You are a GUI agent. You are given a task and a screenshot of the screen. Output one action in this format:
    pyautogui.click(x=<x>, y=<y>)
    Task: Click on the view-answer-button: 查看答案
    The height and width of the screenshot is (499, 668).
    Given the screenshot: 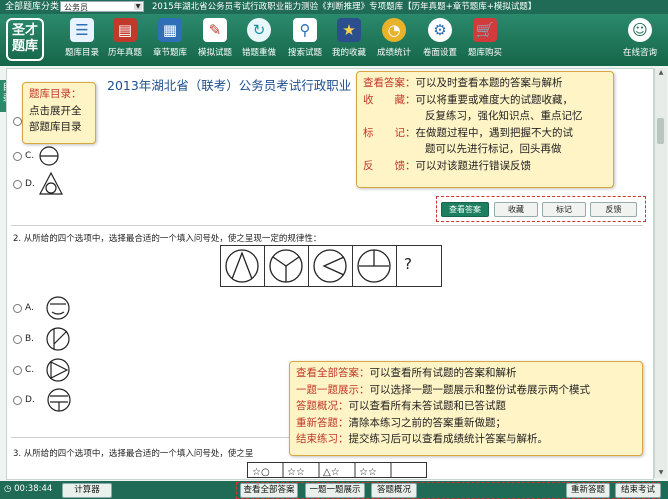 What is the action you would take?
    pyautogui.click(x=465, y=209)
    